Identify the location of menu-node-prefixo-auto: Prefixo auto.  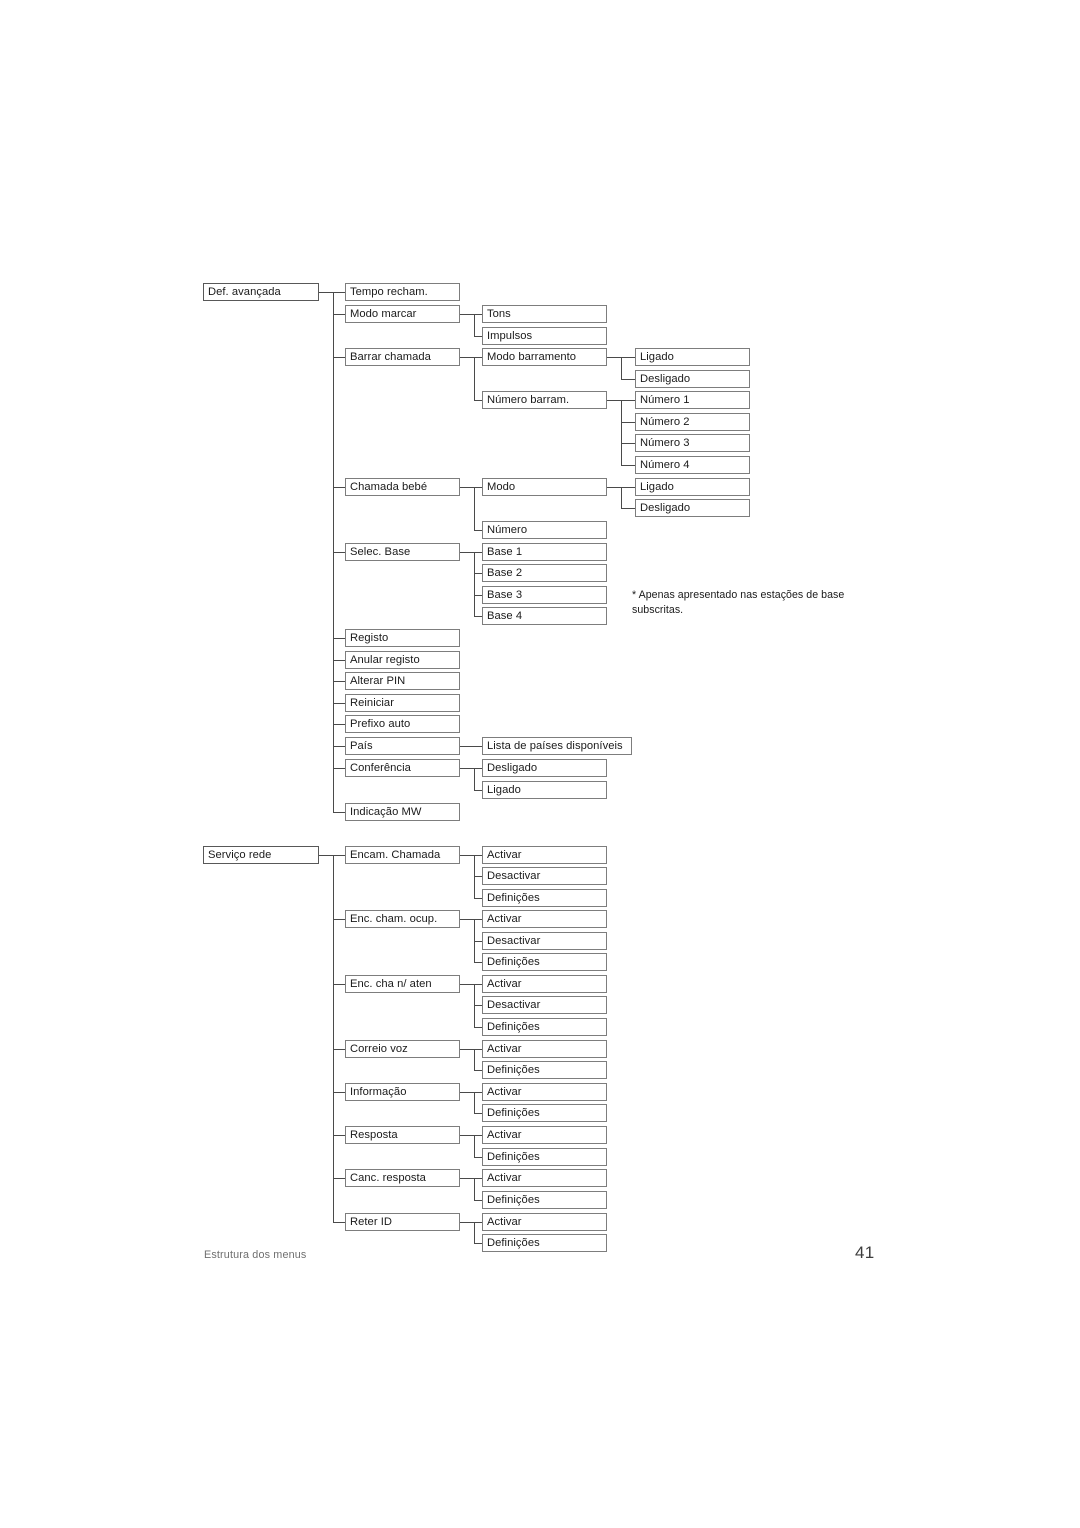
(402, 724).